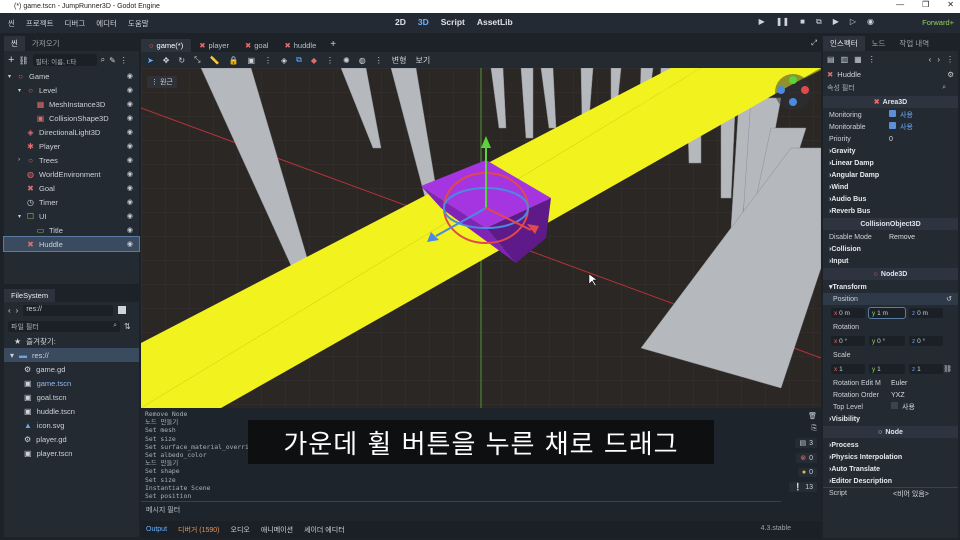 This screenshot has height=540, width=960. Describe the element at coordinates (845, 59) in the screenshot. I see `load-resource-icon: ▥` at that location.